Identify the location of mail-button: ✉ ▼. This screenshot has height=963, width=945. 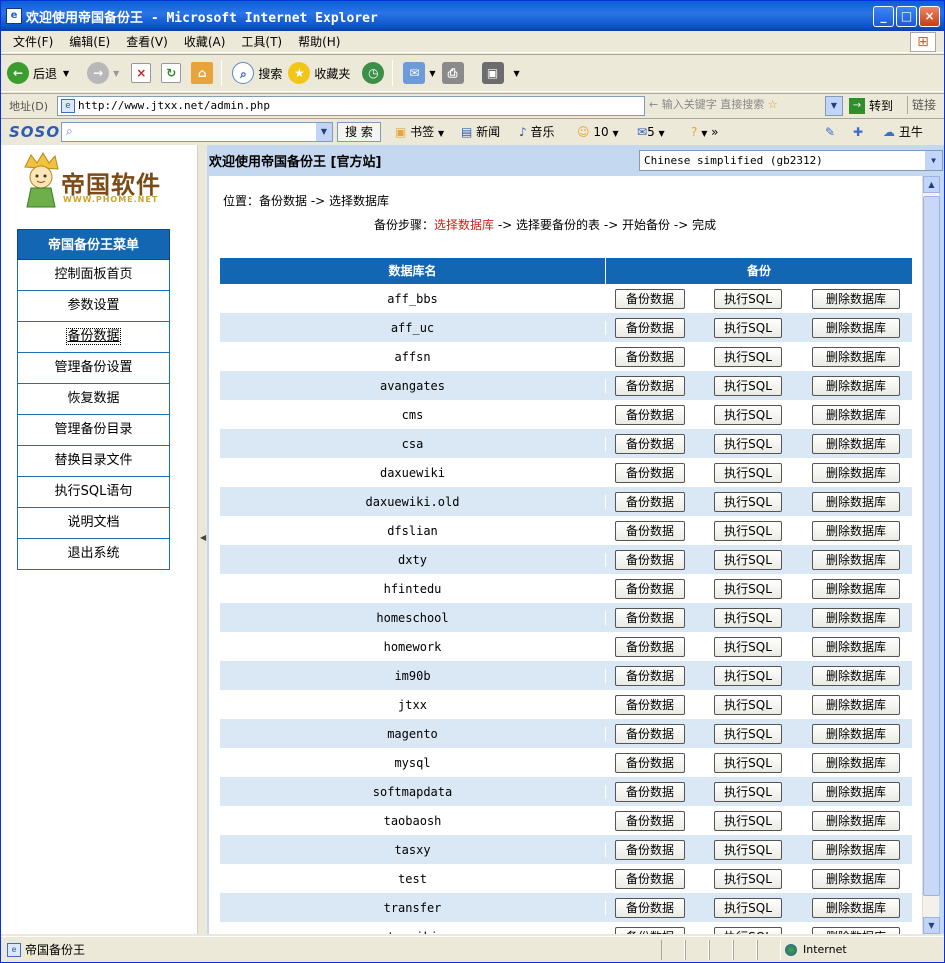
(419, 73).